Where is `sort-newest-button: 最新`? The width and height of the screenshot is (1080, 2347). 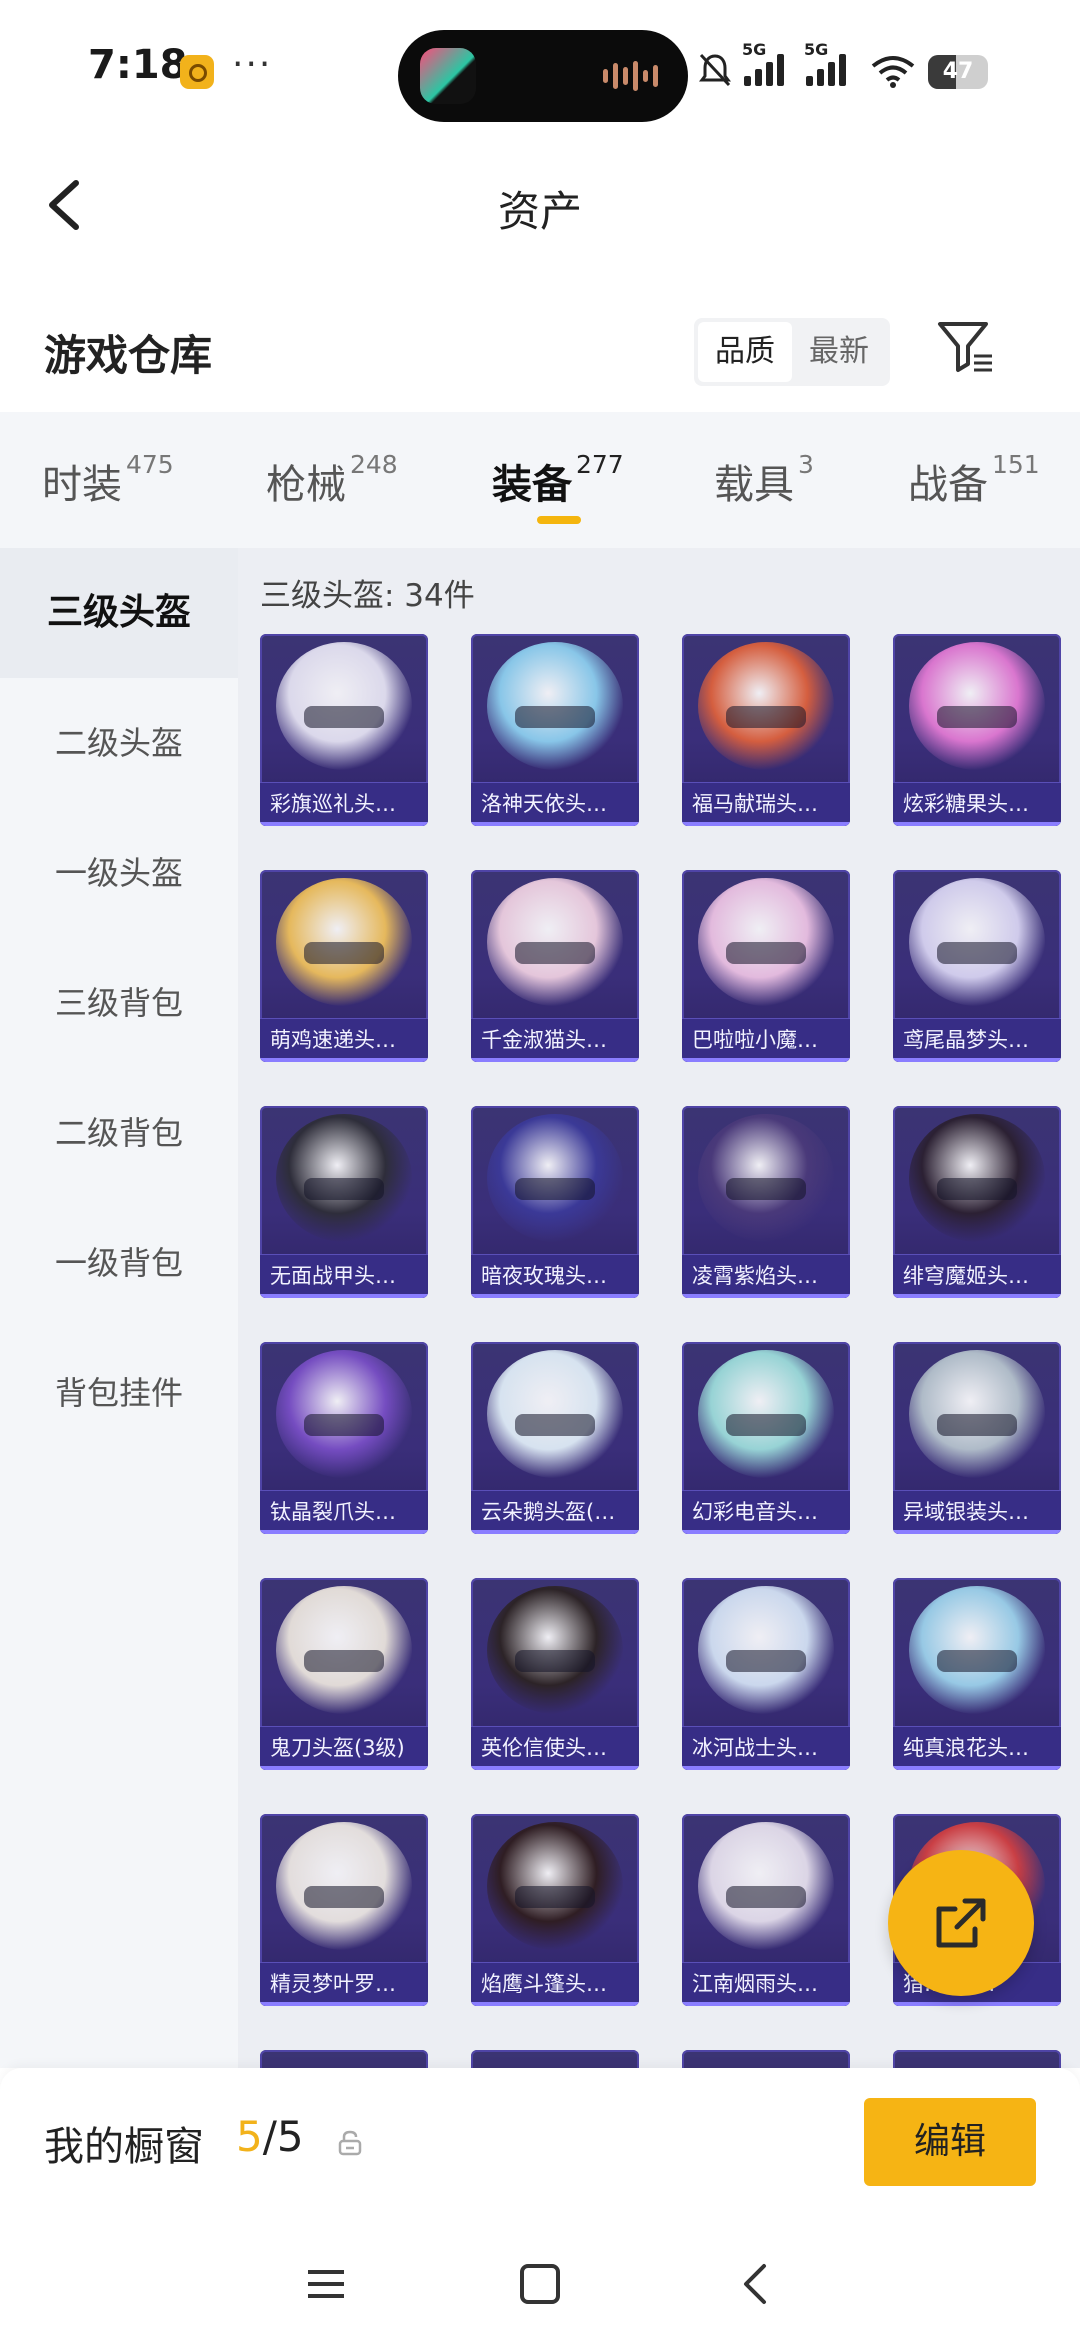
sort-newest-button: 最新 is located at coordinates (839, 352).